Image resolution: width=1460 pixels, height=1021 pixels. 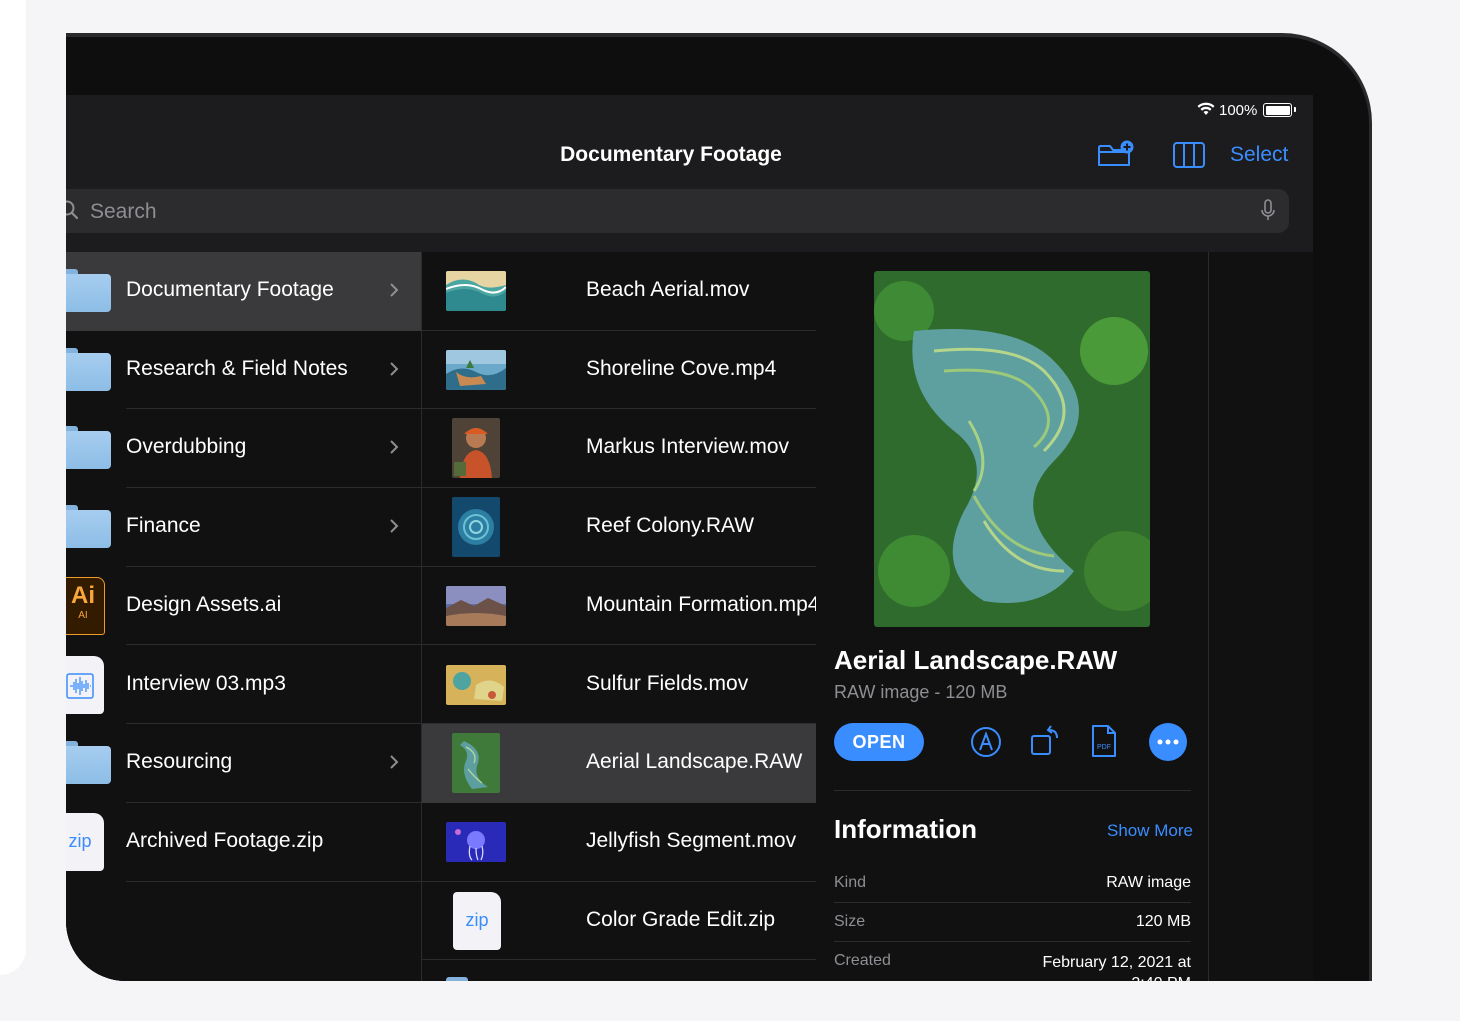 I want to click on more-button, so click(x=1168, y=742).